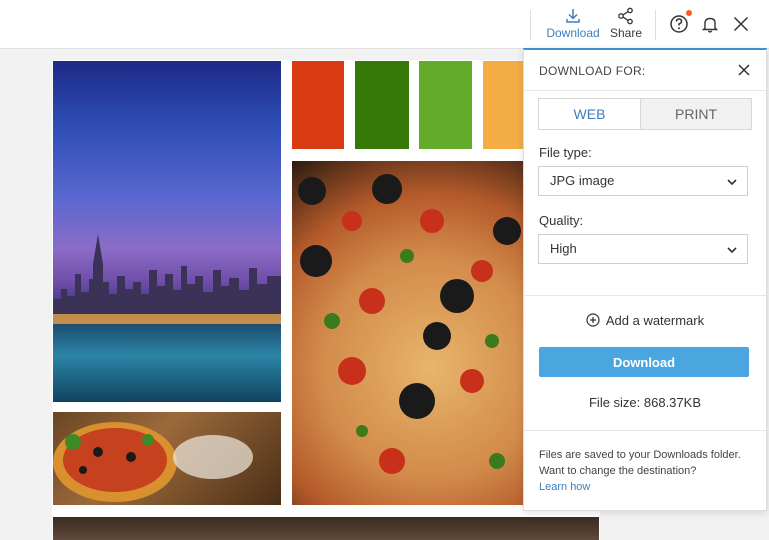  I want to click on bottom-photo-strip, so click(326, 528).